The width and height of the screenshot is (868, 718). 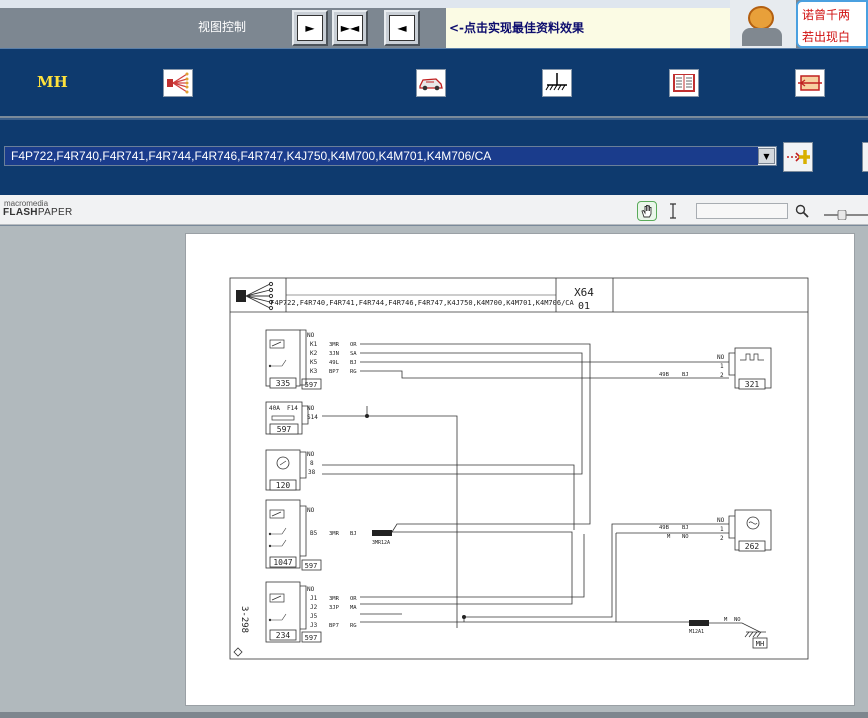 What do you see at coordinates (365, 4) in the screenshot?
I see `top-strip` at bounding box center [365, 4].